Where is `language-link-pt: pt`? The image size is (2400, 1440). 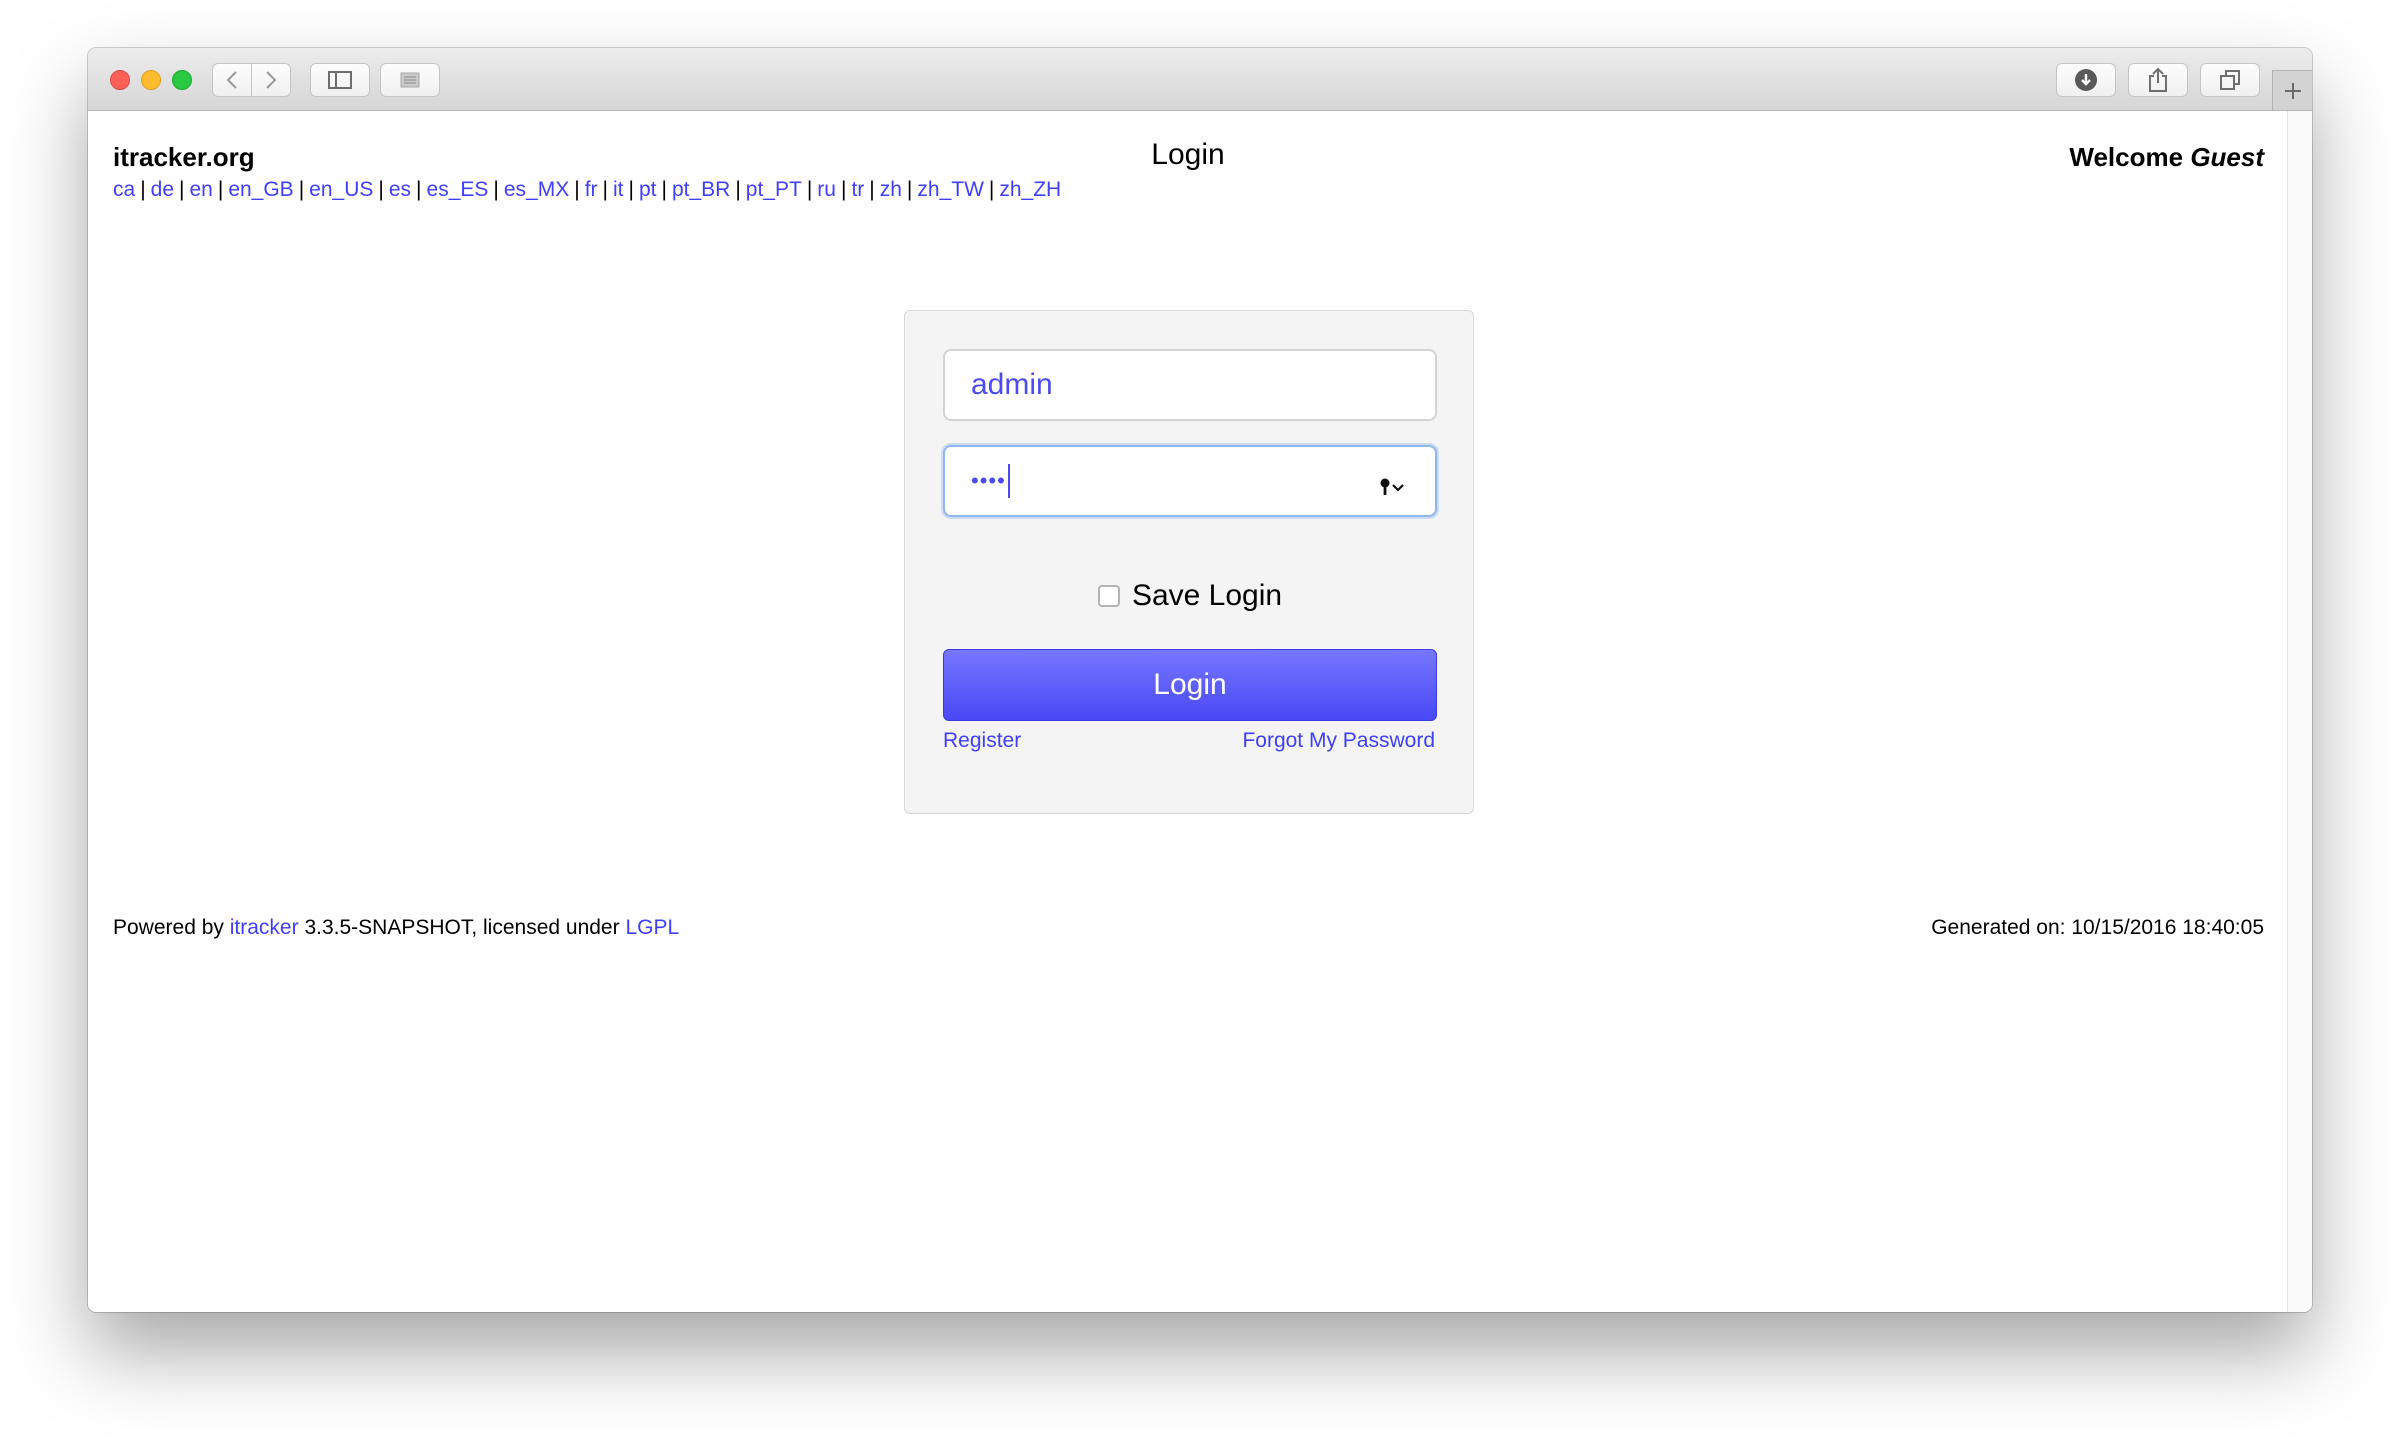 language-link-pt: pt is located at coordinates (648, 189).